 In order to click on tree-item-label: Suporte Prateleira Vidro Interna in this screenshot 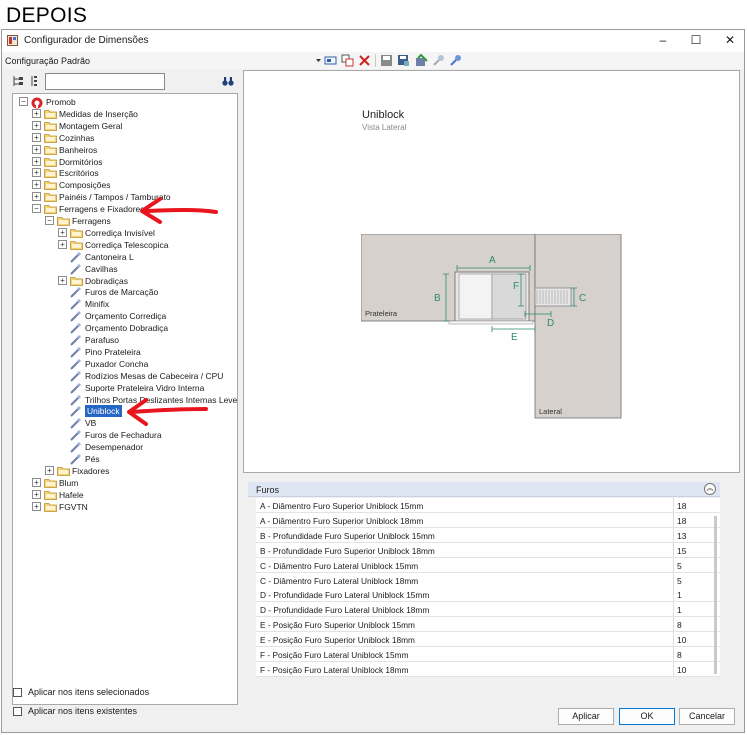, I will do `click(145, 387)`.